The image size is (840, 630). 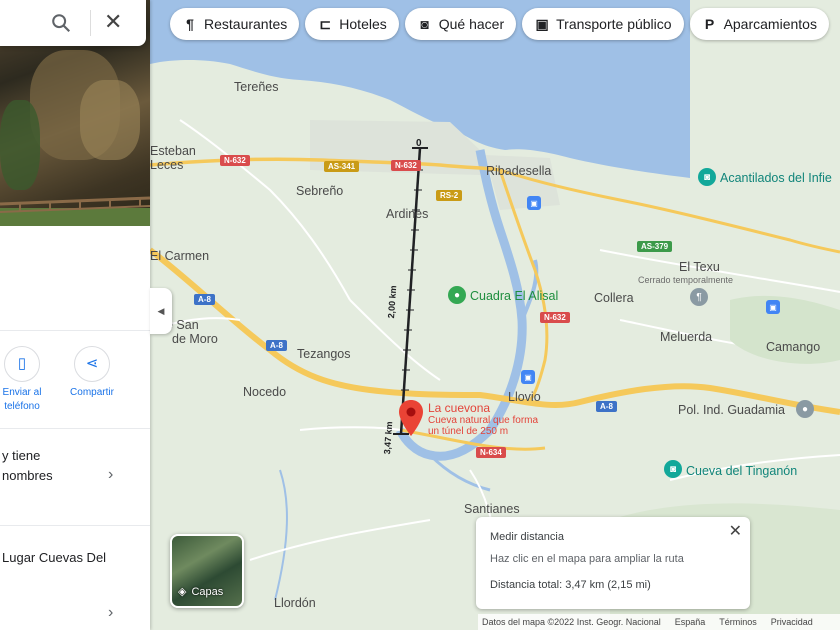 I want to click on parking-icon: P, so click(x=709, y=24).